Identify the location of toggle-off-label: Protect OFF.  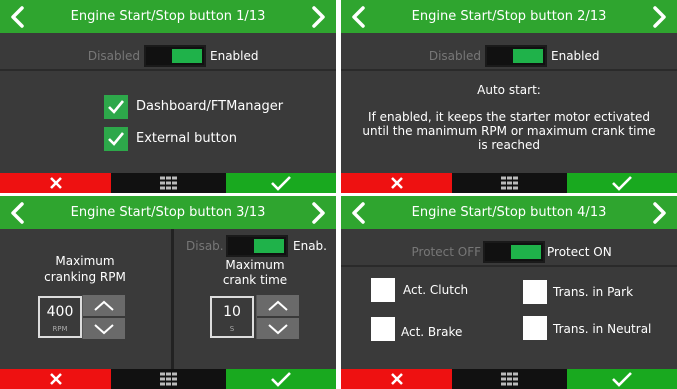
(446, 252).